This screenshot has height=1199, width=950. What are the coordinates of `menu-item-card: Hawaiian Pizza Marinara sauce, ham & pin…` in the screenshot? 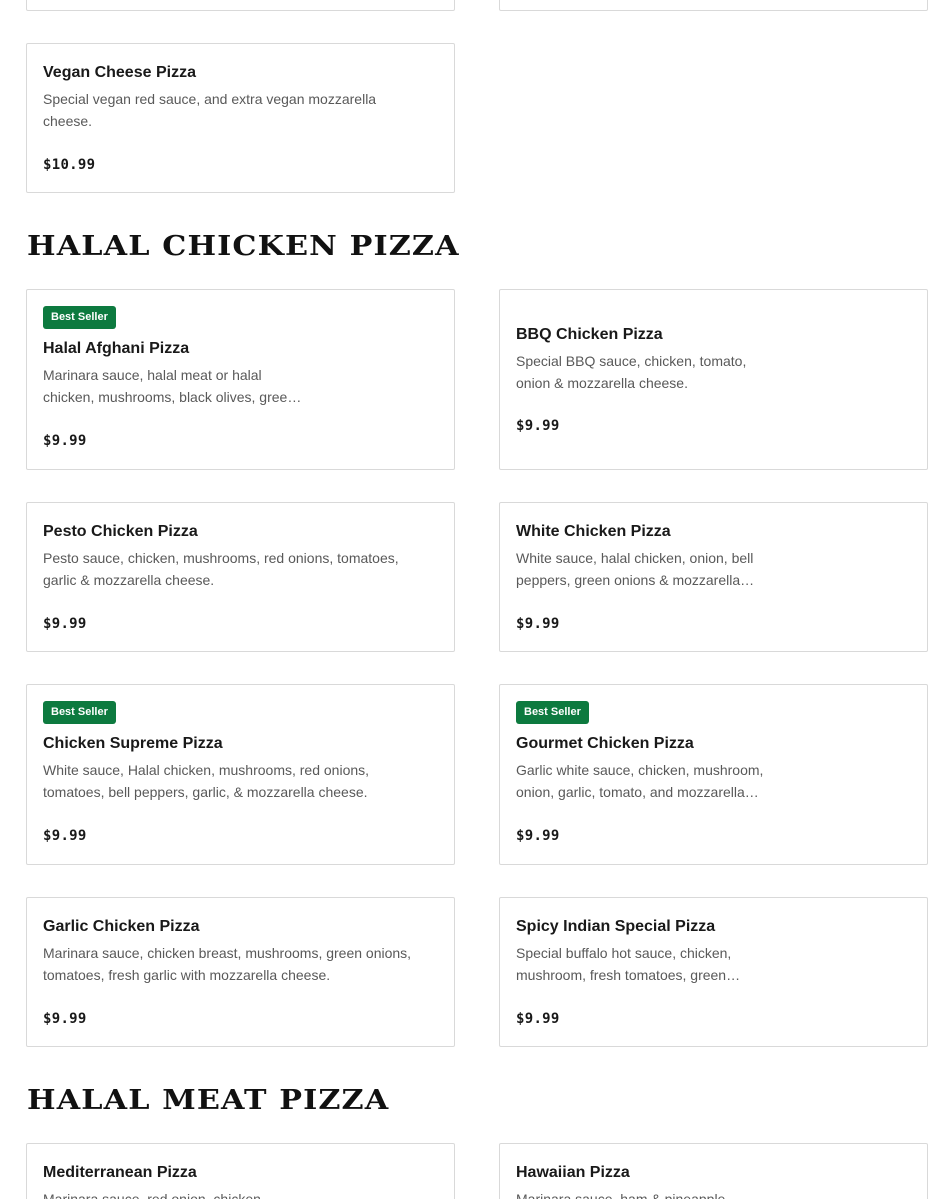 It's located at (713, 1171).